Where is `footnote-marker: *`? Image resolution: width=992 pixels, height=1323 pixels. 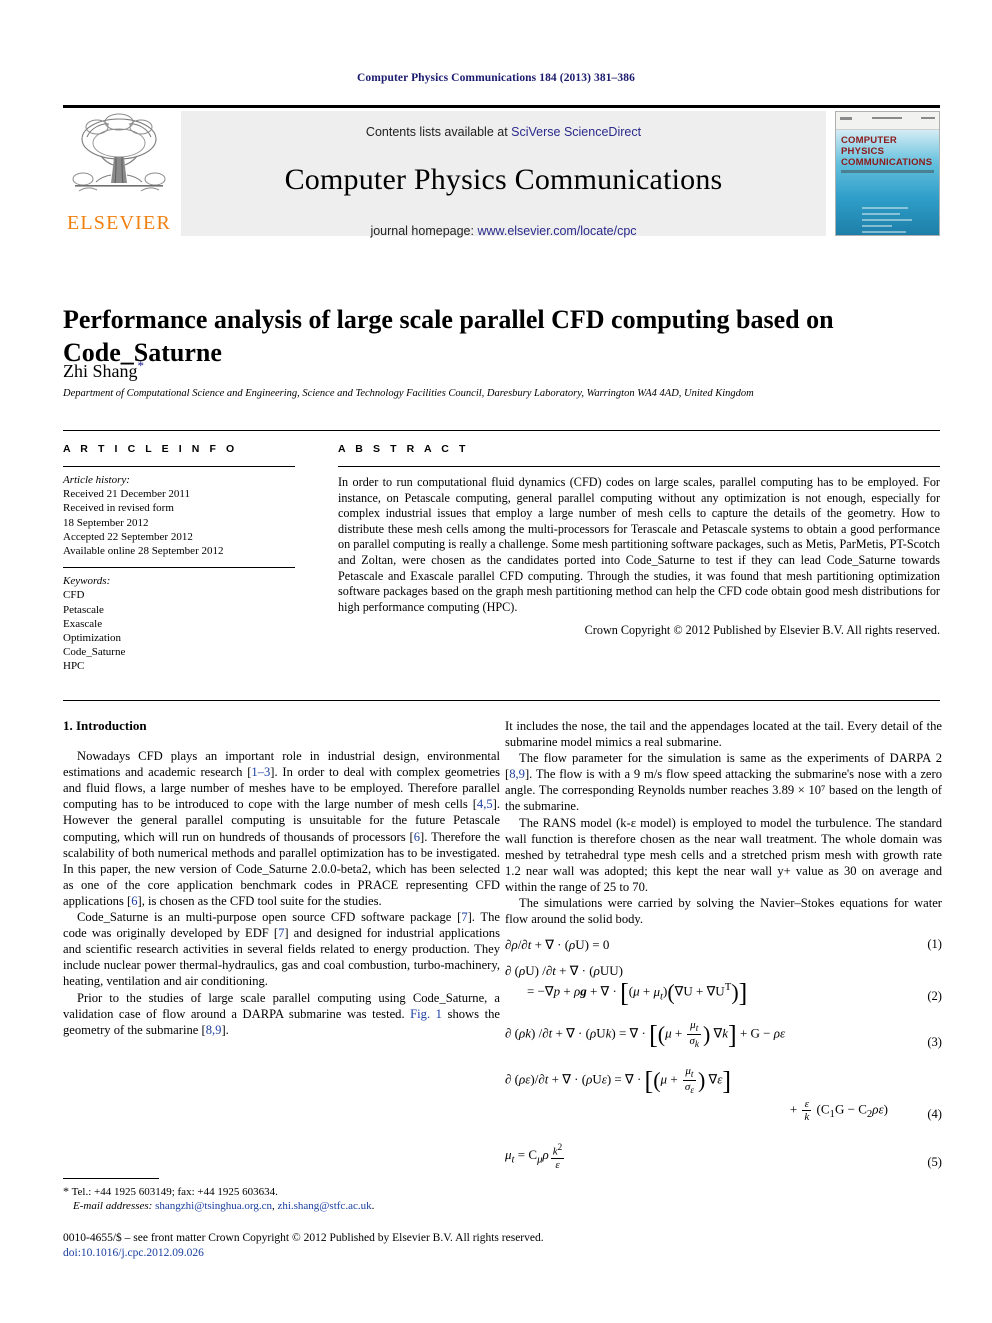 footnote-marker: * is located at coordinates (66, 1191).